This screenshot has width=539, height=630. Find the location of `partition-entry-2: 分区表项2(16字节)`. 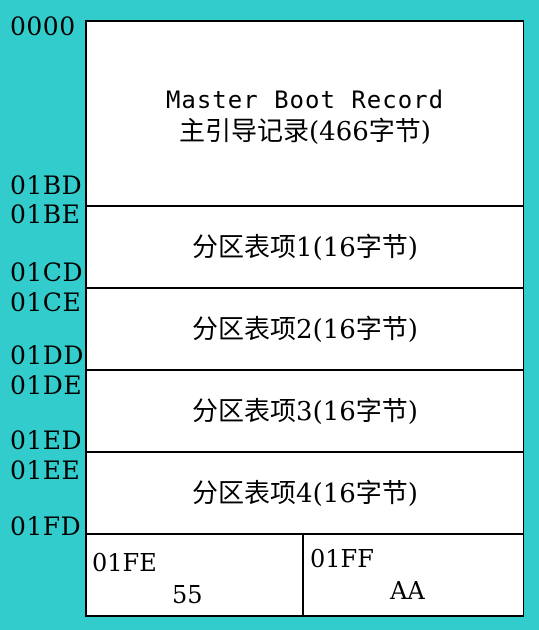

partition-entry-2: 分区表项2(16字节) is located at coordinates (305, 330).